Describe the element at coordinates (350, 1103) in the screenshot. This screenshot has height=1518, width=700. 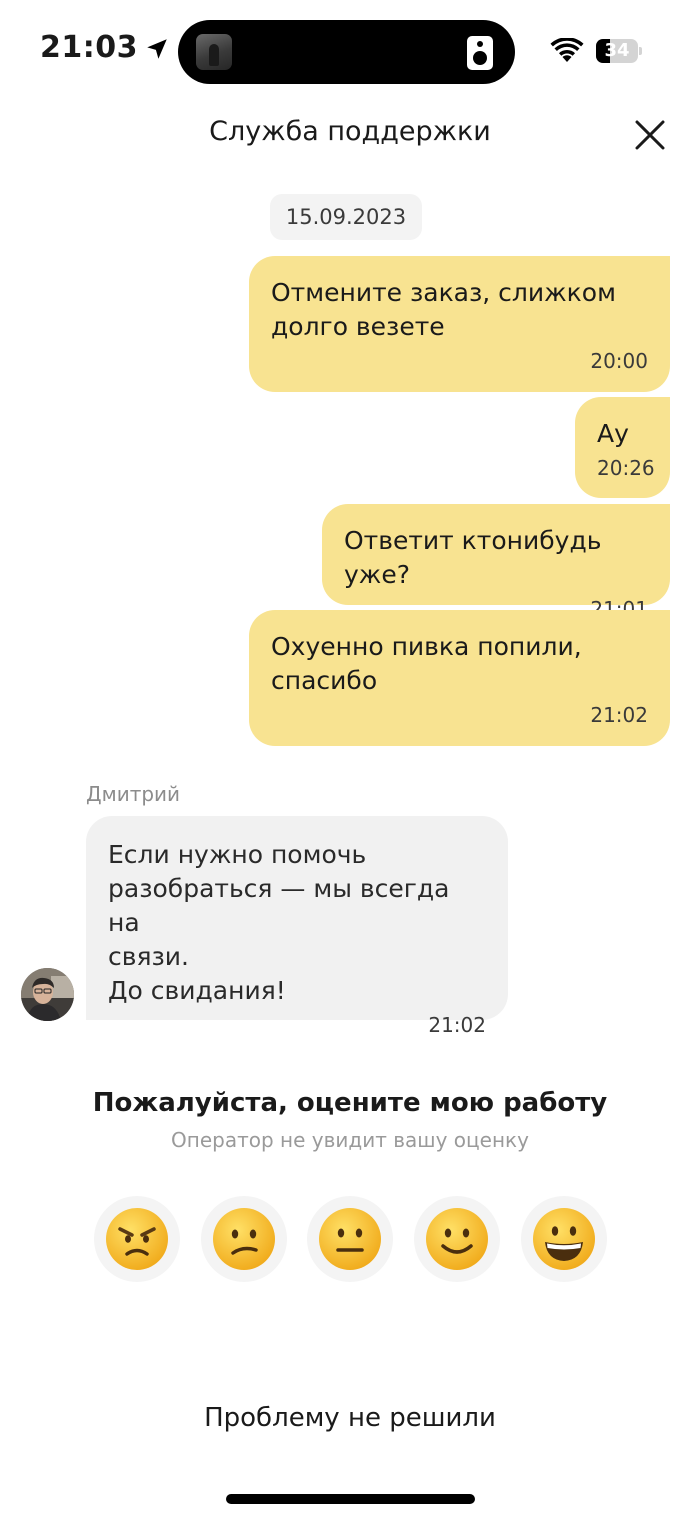
I see `rating-title: Пожалуйста, оцените мою работу` at that location.